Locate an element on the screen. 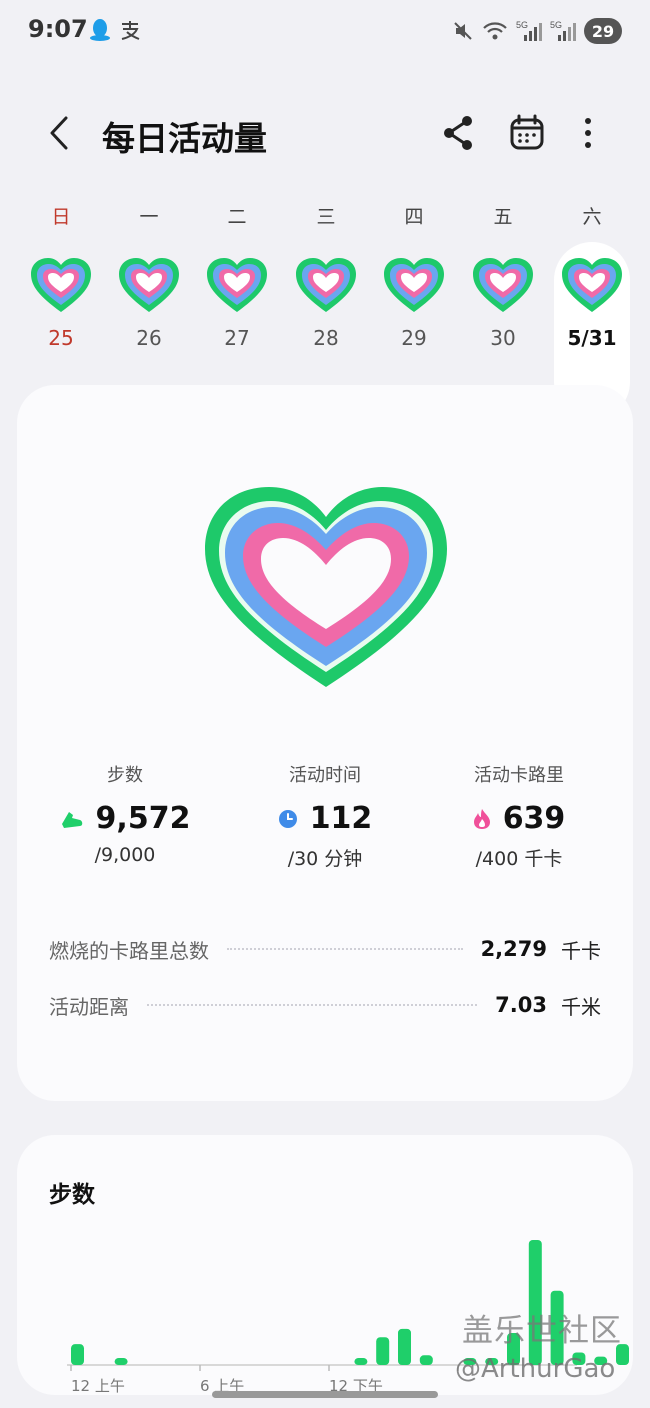 The width and height of the screenshot is (650, 1408). calories-value: 639 is located at coordinates (534, 818).